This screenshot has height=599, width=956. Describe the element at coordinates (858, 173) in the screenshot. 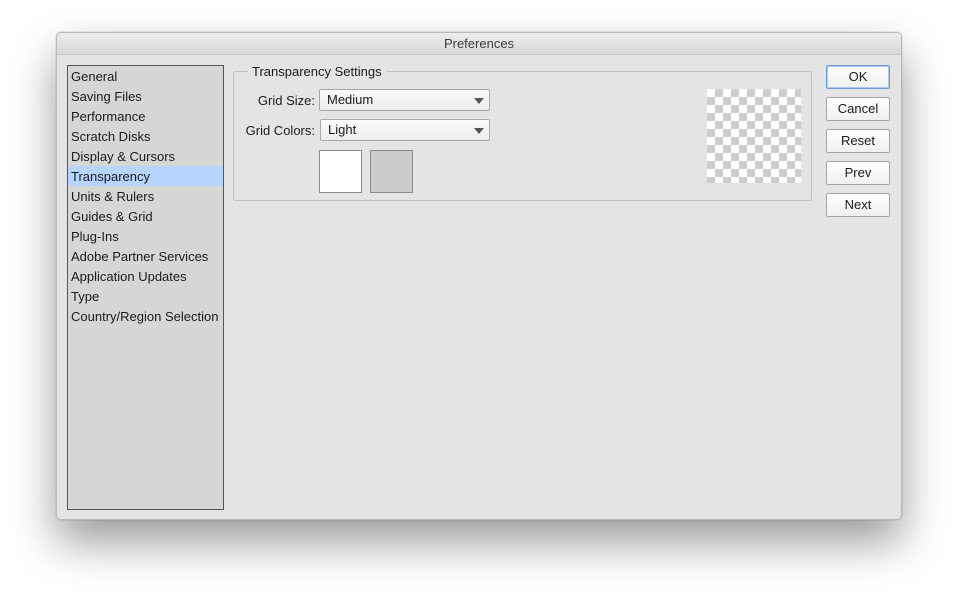

I see `prev-button: Prev` at that location.